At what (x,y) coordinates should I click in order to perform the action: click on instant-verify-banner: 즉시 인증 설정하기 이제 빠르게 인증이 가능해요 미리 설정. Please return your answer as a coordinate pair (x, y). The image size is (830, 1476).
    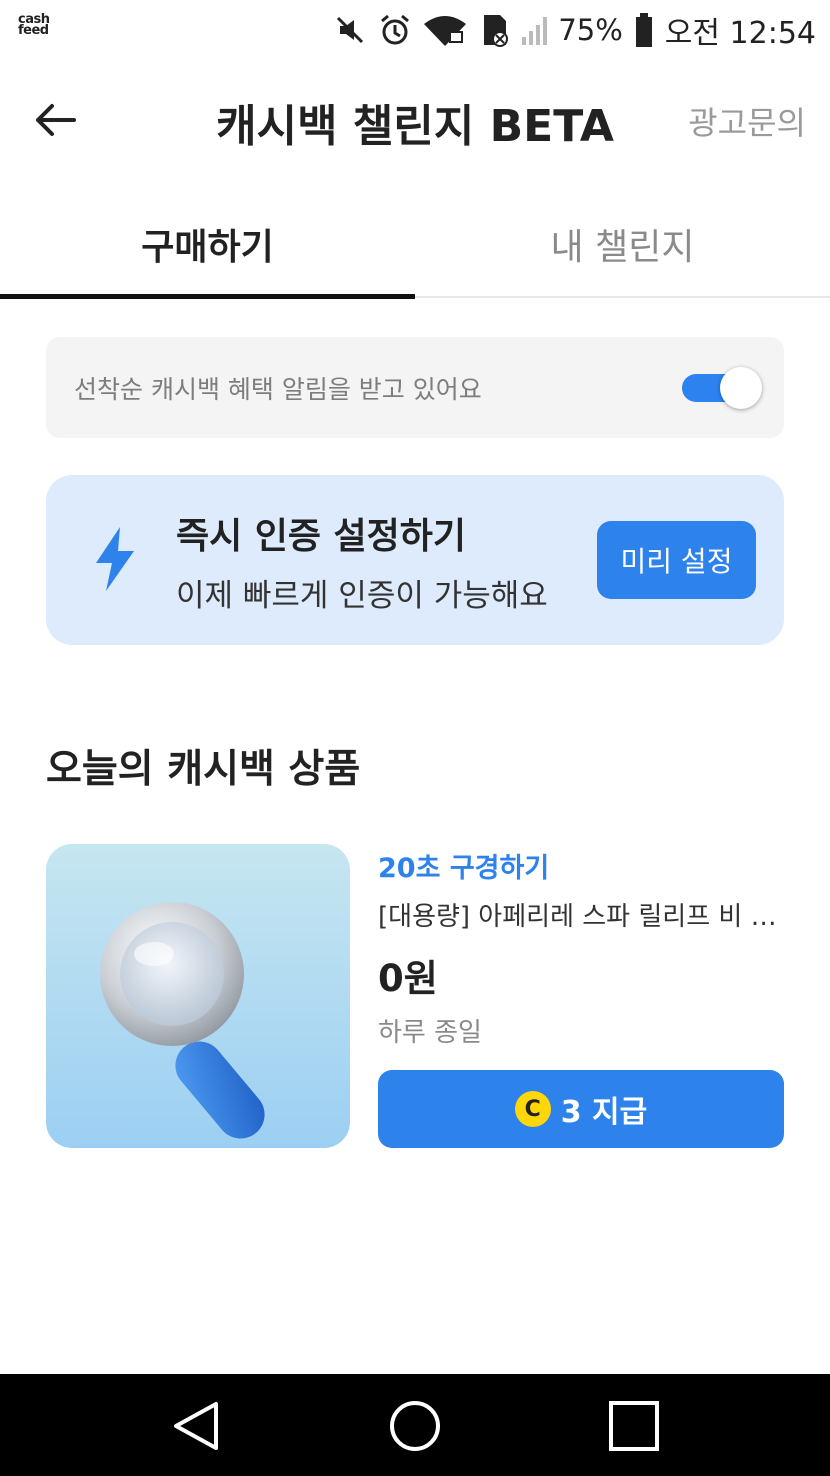
    Looking at the image, I should click on (415, 560).